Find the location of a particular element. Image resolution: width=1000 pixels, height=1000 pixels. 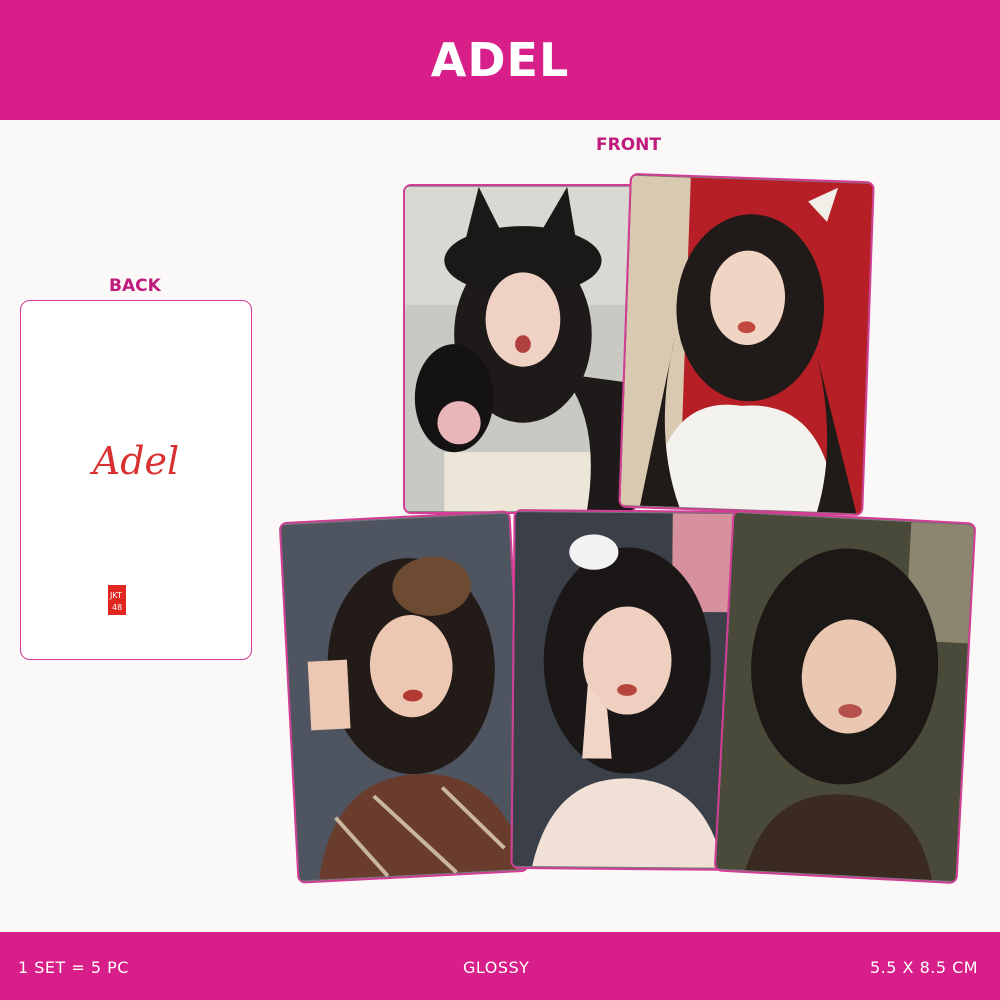

back-card: Adel JKT 48 is located at coordinates (136, 480).